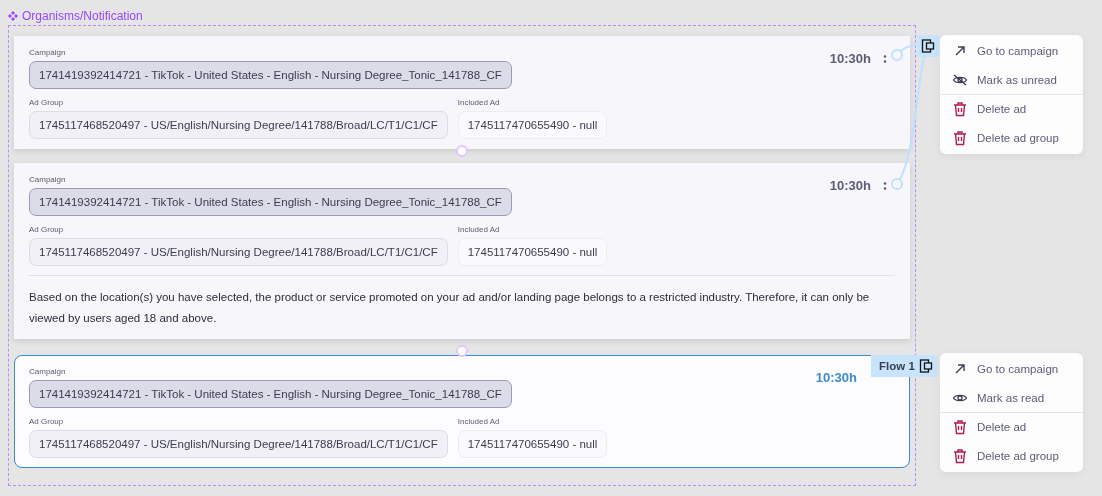 This screenshot has width=1102, height=496. Describe the element at coordinates (13, 16) in the screenshot. I see `component-icon` at that location.